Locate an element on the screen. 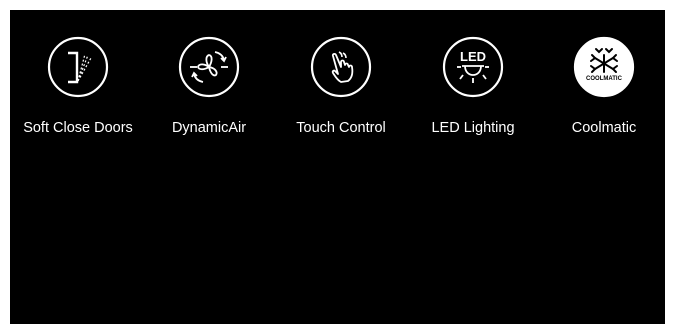 The image size is (675, 324). feature-soft-close-doors: Soft Close Doors is located at coordinates (78, 91).